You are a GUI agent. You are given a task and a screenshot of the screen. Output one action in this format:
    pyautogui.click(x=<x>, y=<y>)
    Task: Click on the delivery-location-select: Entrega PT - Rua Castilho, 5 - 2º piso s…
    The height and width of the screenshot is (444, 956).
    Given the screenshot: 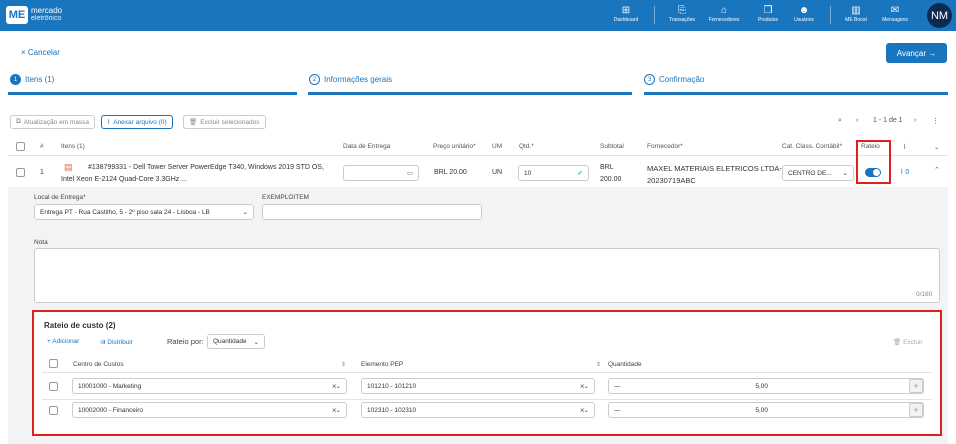 What is the action you would take?
    pyautogui.click(x=144, y=212)
    